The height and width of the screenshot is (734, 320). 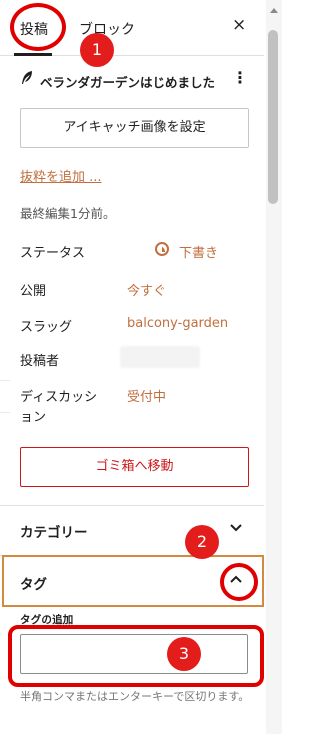 I want to click on tag-help-text: 半角コンマまたはエンターキーで区切ります。, so click(x=135, y=696).